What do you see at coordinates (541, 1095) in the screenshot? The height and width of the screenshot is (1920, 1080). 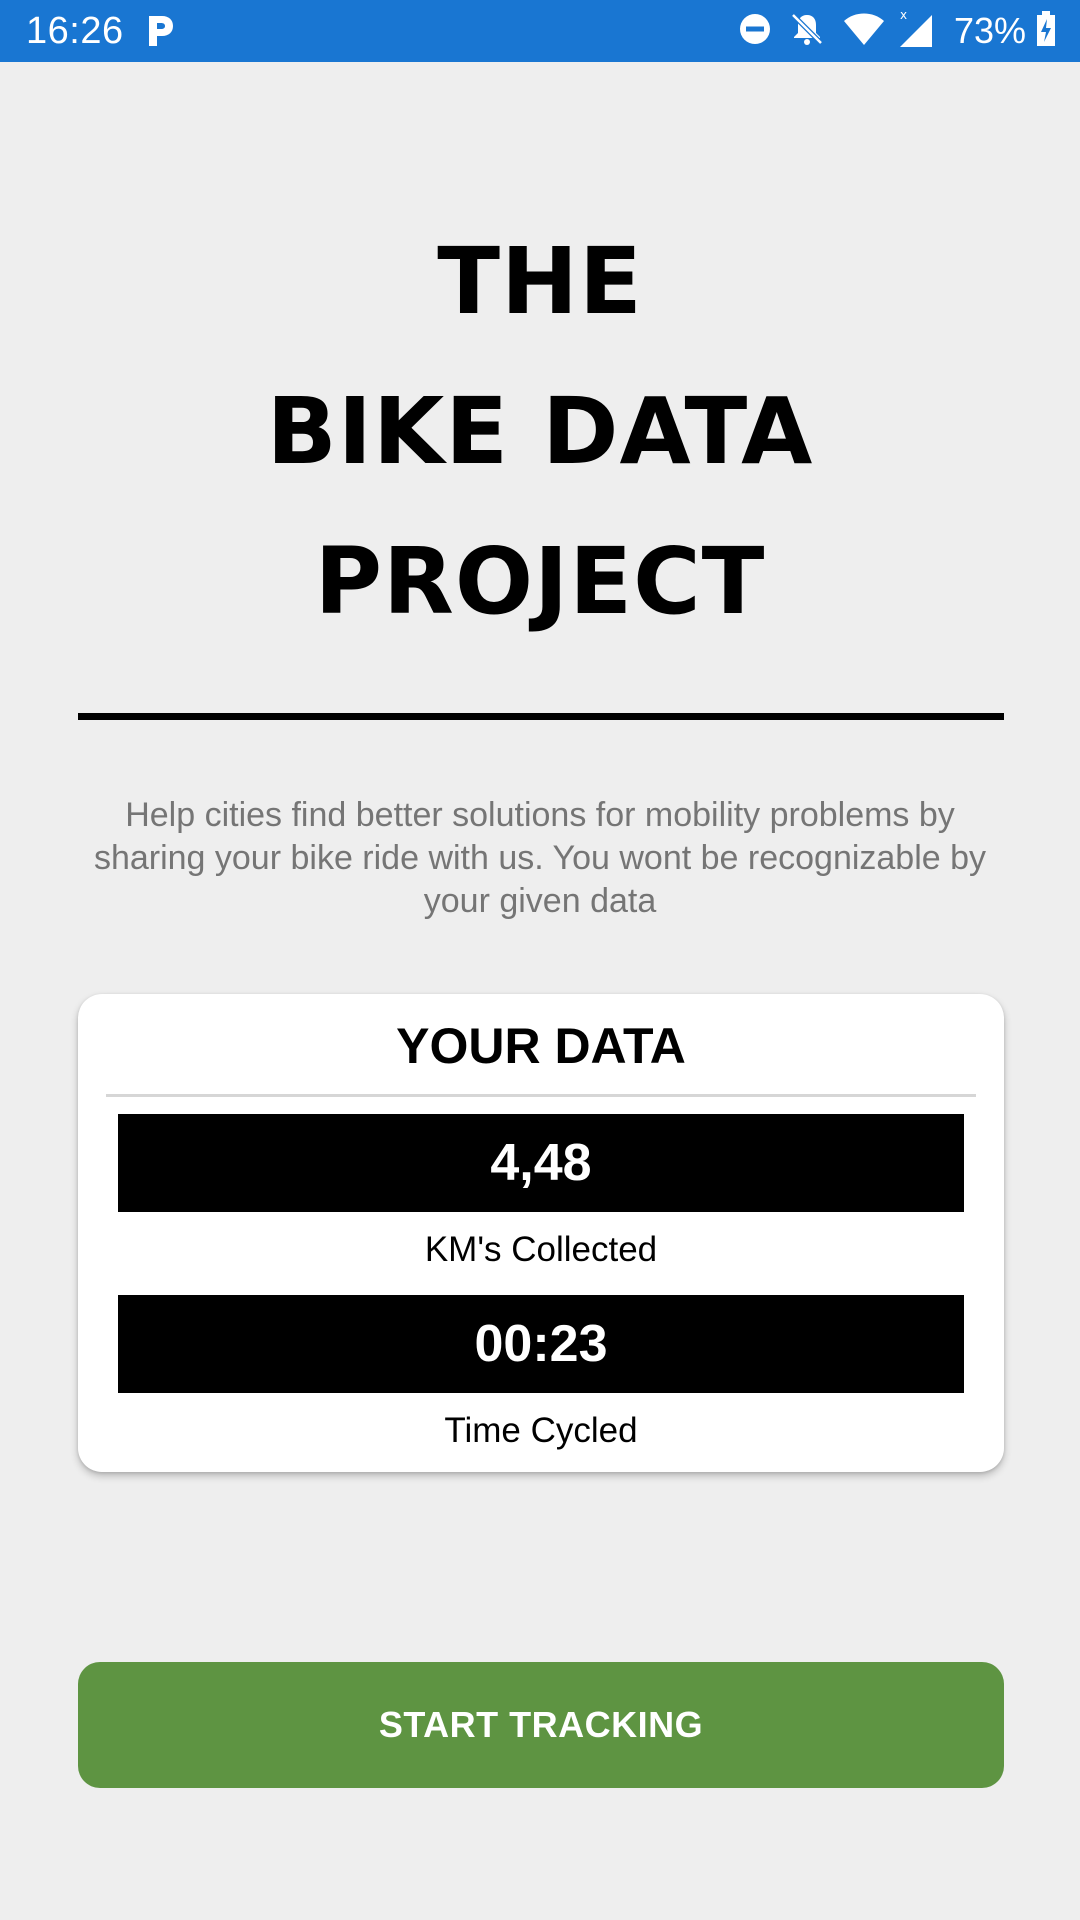 I see `card-divider` at bounding box center [541, 1095].